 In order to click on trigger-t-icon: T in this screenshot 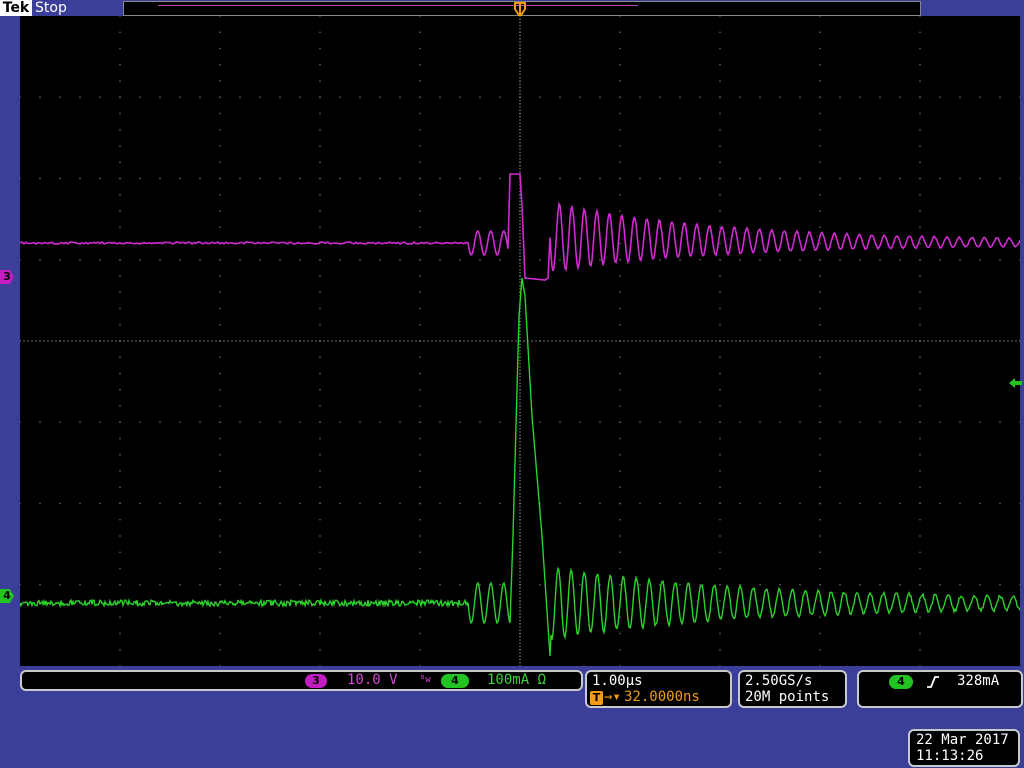, I will do `click(596, 698)`.